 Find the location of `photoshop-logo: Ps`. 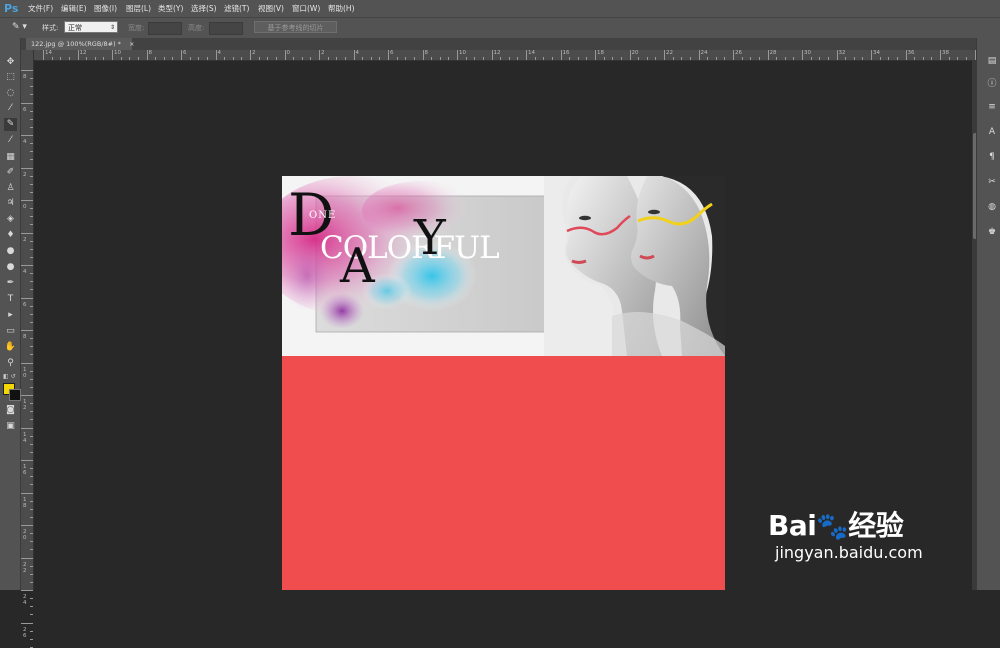

photoshop-logo: Ps is located at coordinates (11, 8).